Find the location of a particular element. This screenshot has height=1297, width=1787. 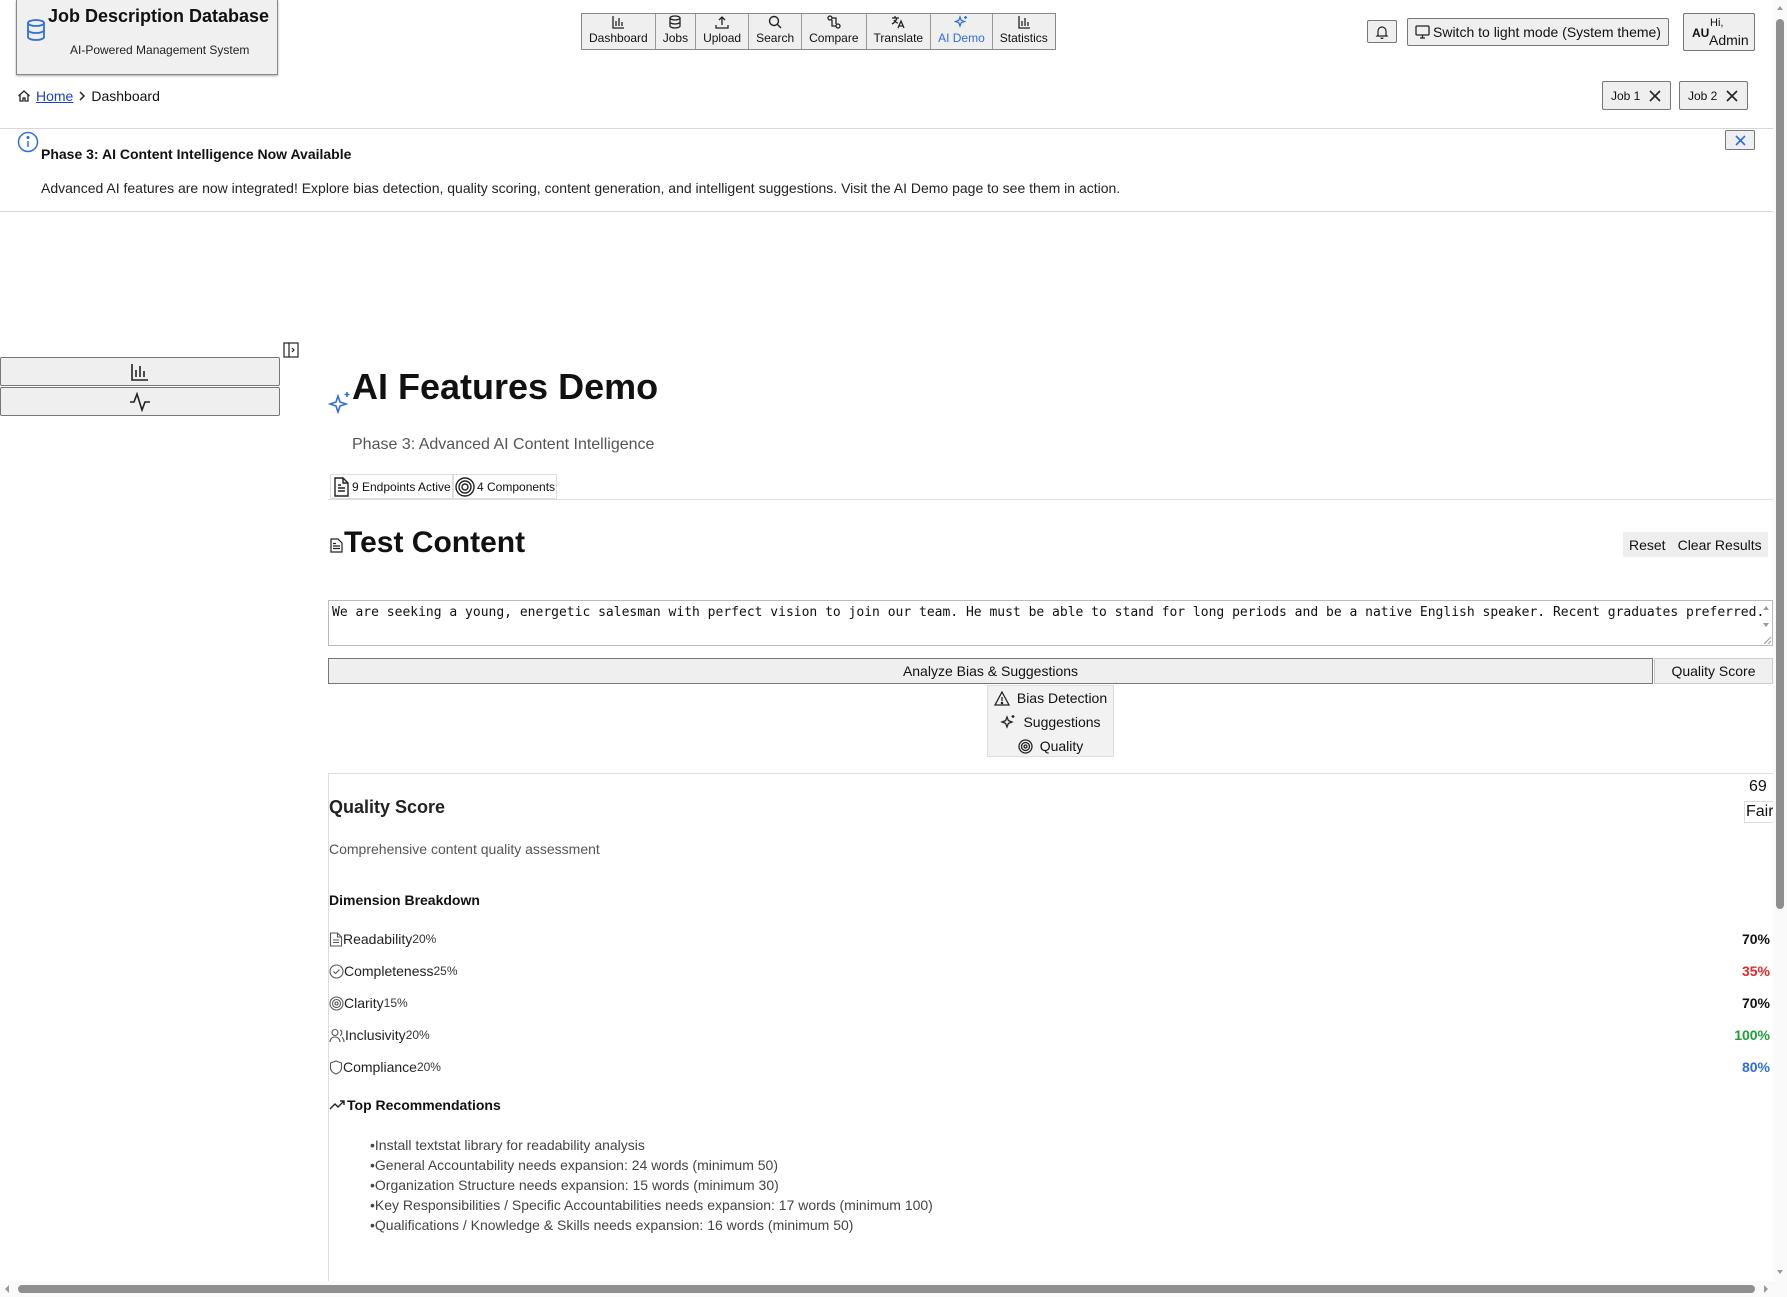

chip-label: Job 2 is located at coordinates (1703, 95).